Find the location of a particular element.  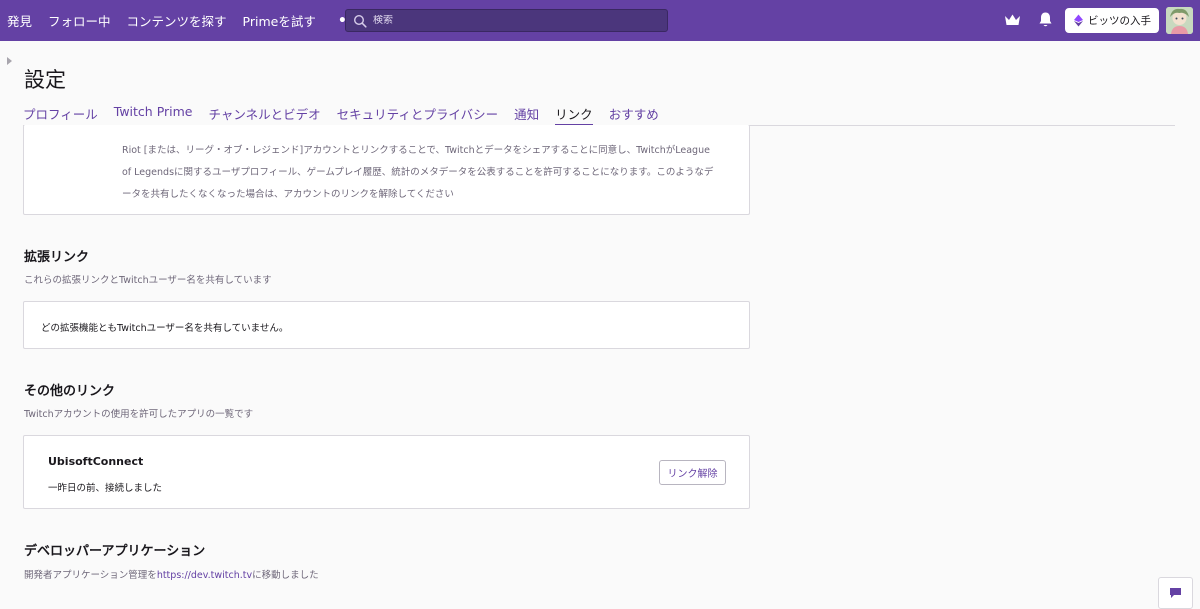

tab-recommendations: おすすめ is located at coordinates (634, 115).